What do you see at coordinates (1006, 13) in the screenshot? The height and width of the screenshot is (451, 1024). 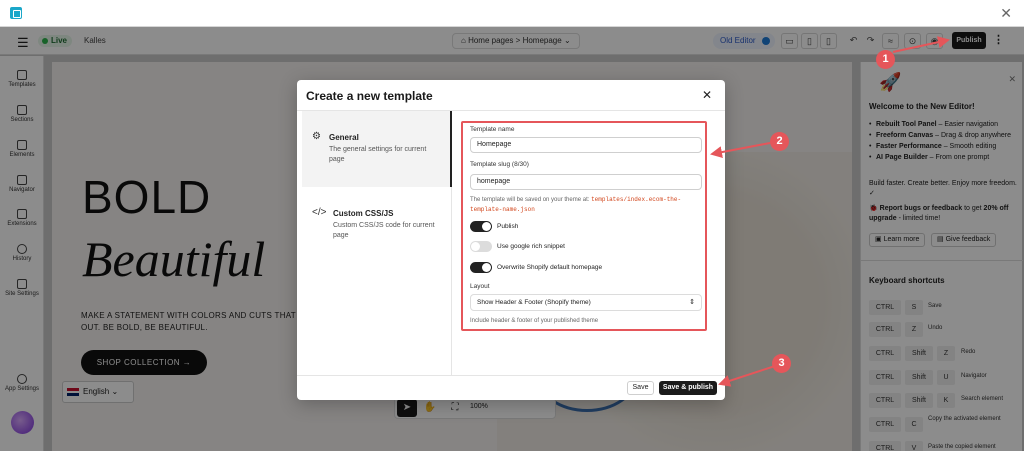 I see `window-close-icon: ✕` at bounding box center [1006, 13].